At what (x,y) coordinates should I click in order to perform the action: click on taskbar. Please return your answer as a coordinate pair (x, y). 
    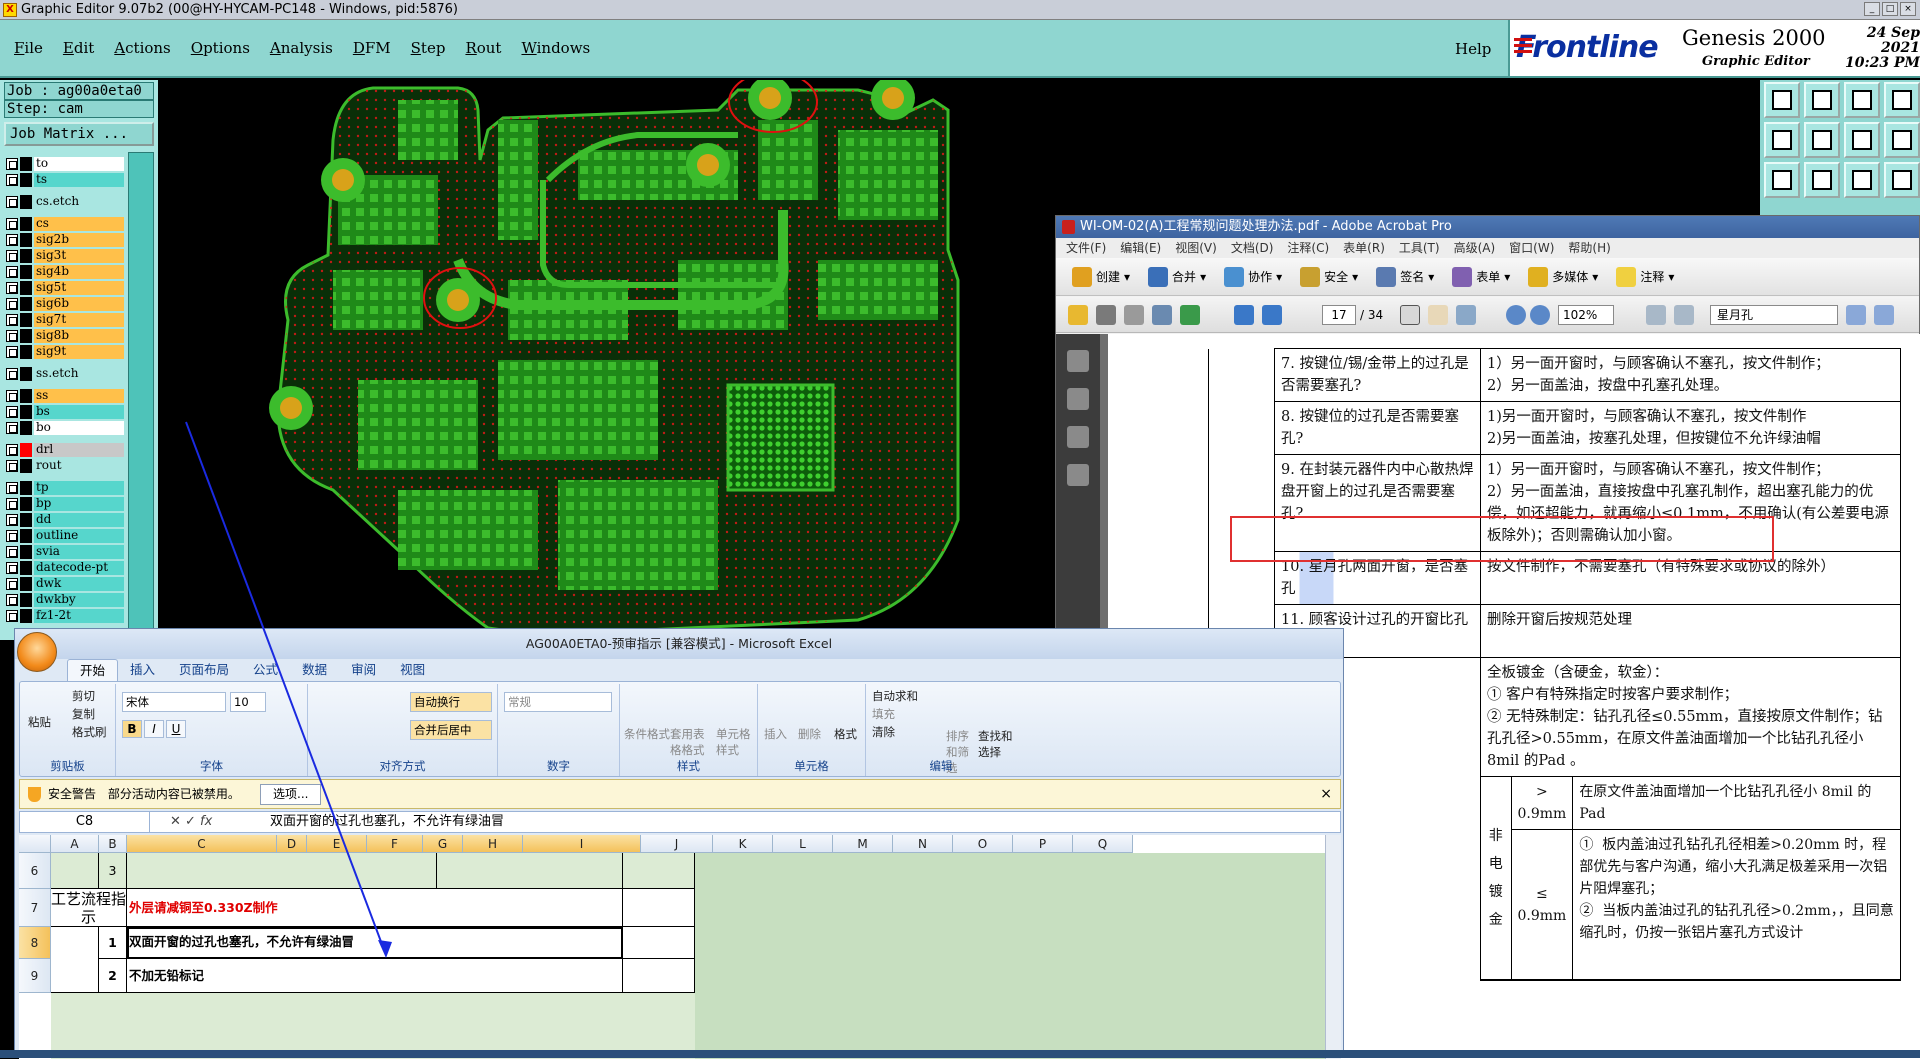
    Looking at the image, I should click on (960, 1054).